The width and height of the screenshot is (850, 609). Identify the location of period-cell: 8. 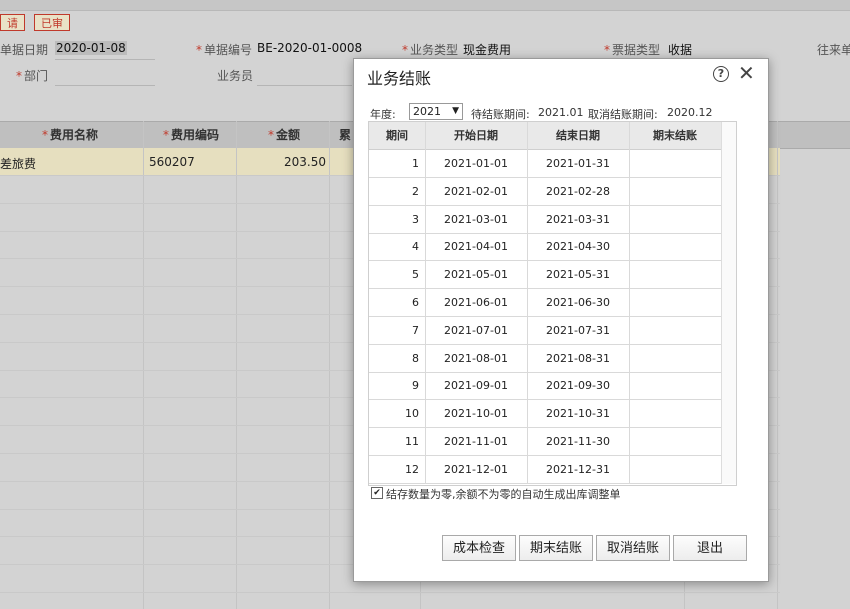
(394, 358).